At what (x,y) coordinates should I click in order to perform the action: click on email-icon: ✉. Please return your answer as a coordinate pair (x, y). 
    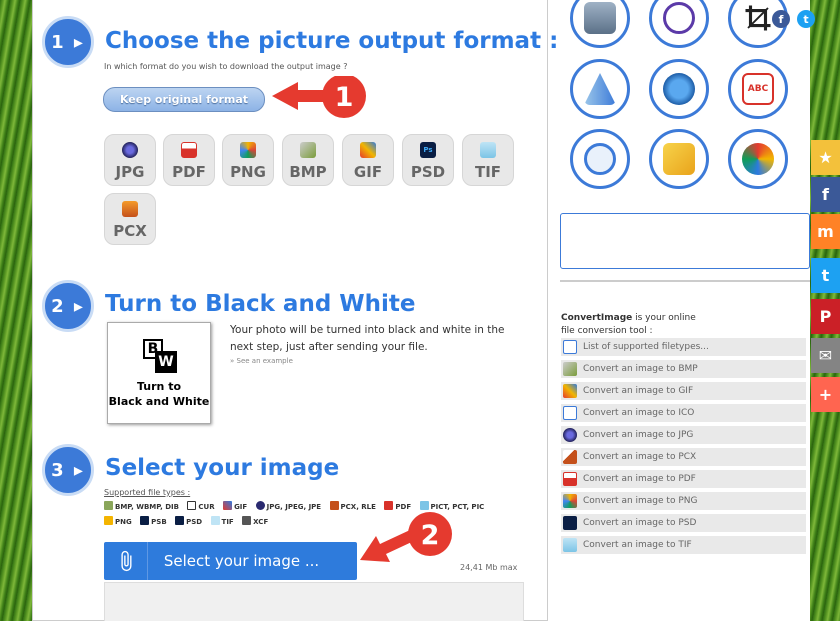
    Looking at the image, I should click on (825, 355).